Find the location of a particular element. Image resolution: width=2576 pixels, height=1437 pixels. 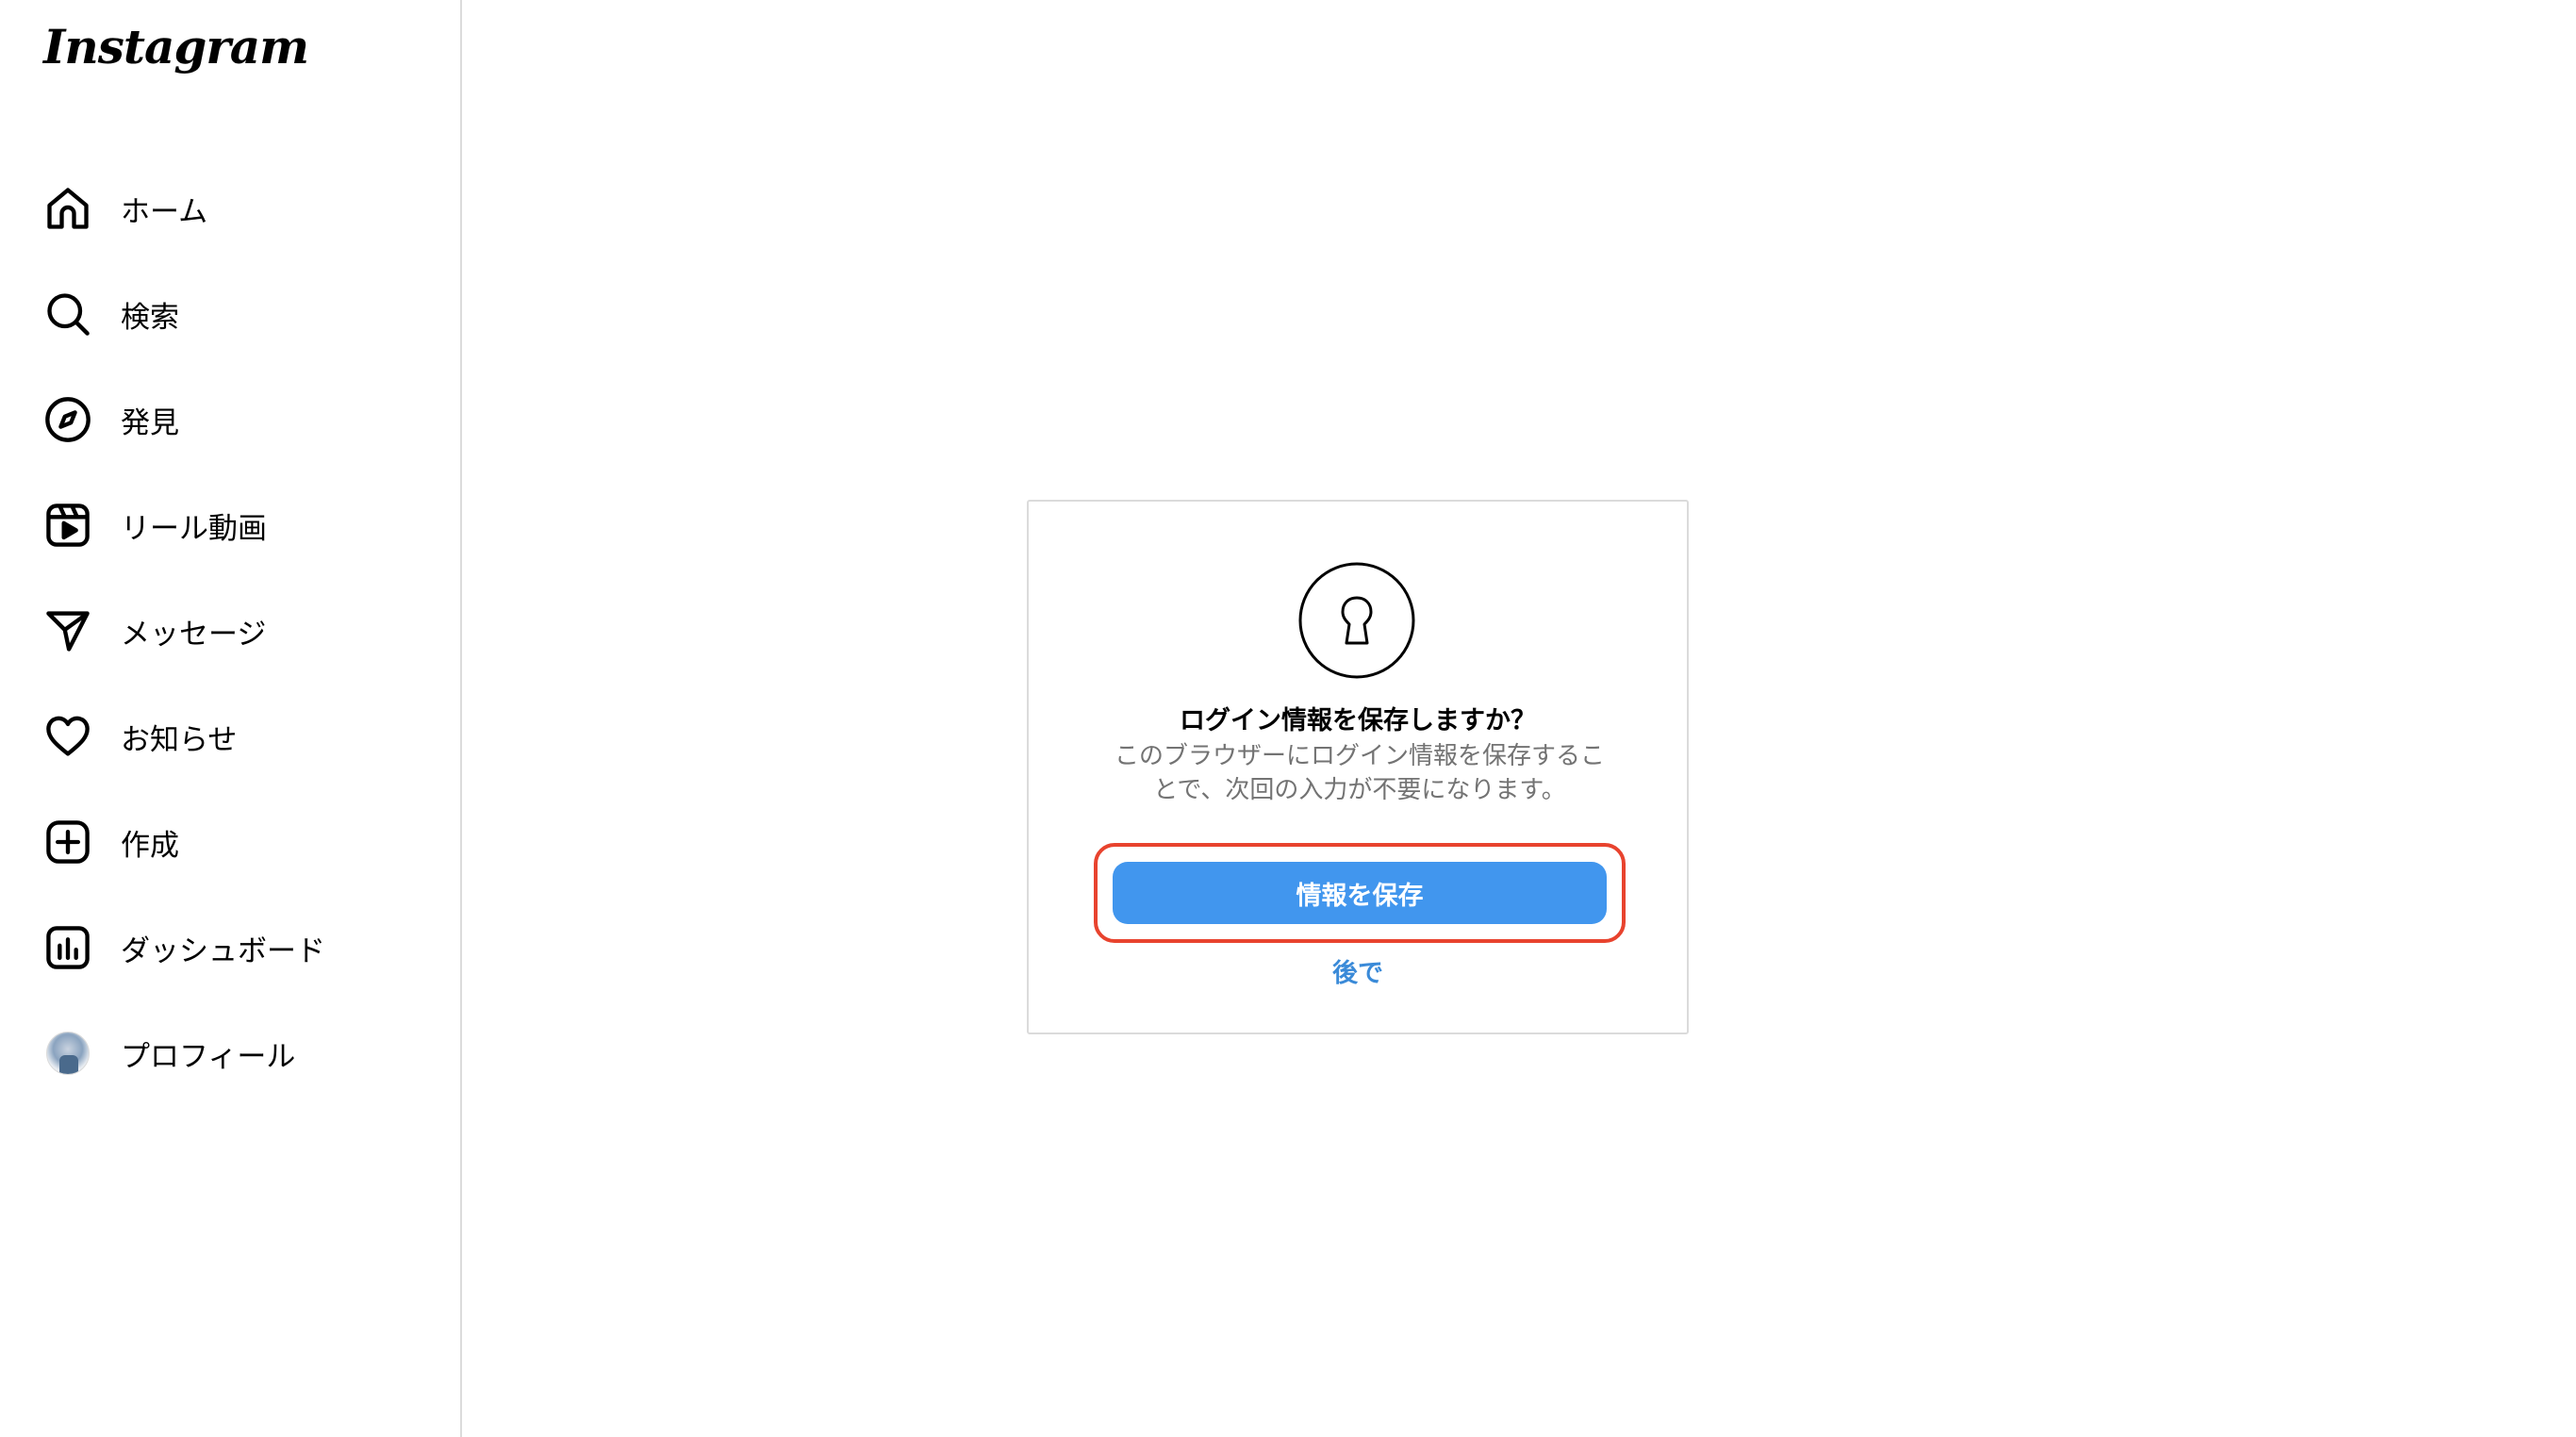

sidebar-item-label: 作成 is located at coordinates (150, 845).